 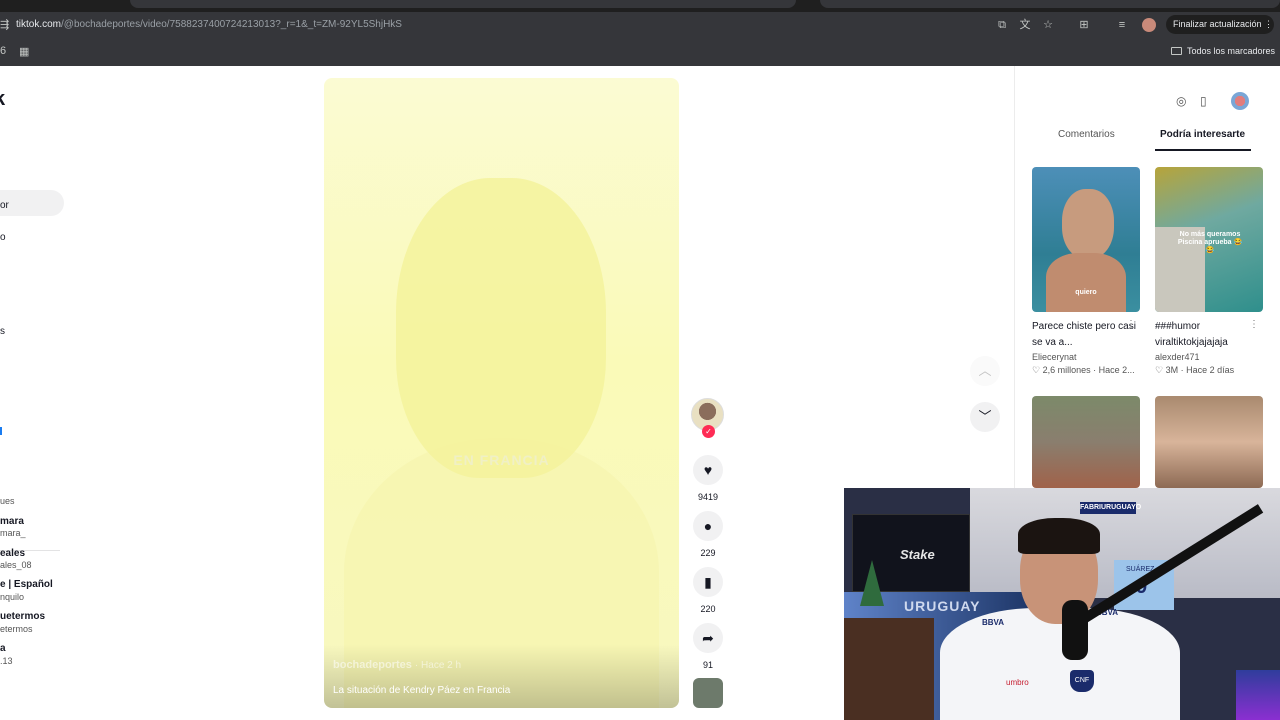 I want to click on nav-item-label: o, so click(x=3, y=237).